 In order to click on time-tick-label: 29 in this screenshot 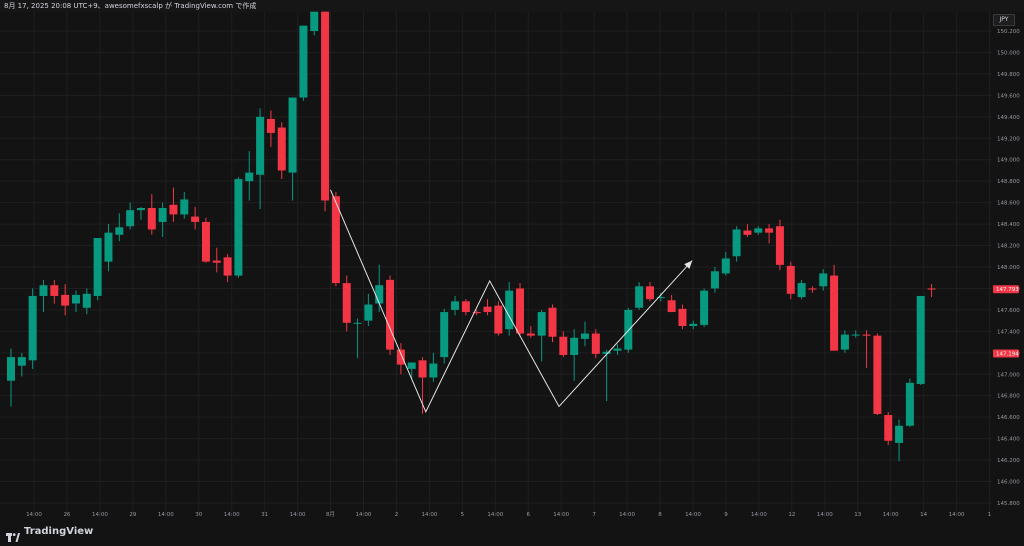, I will do `click(132, 515)`.